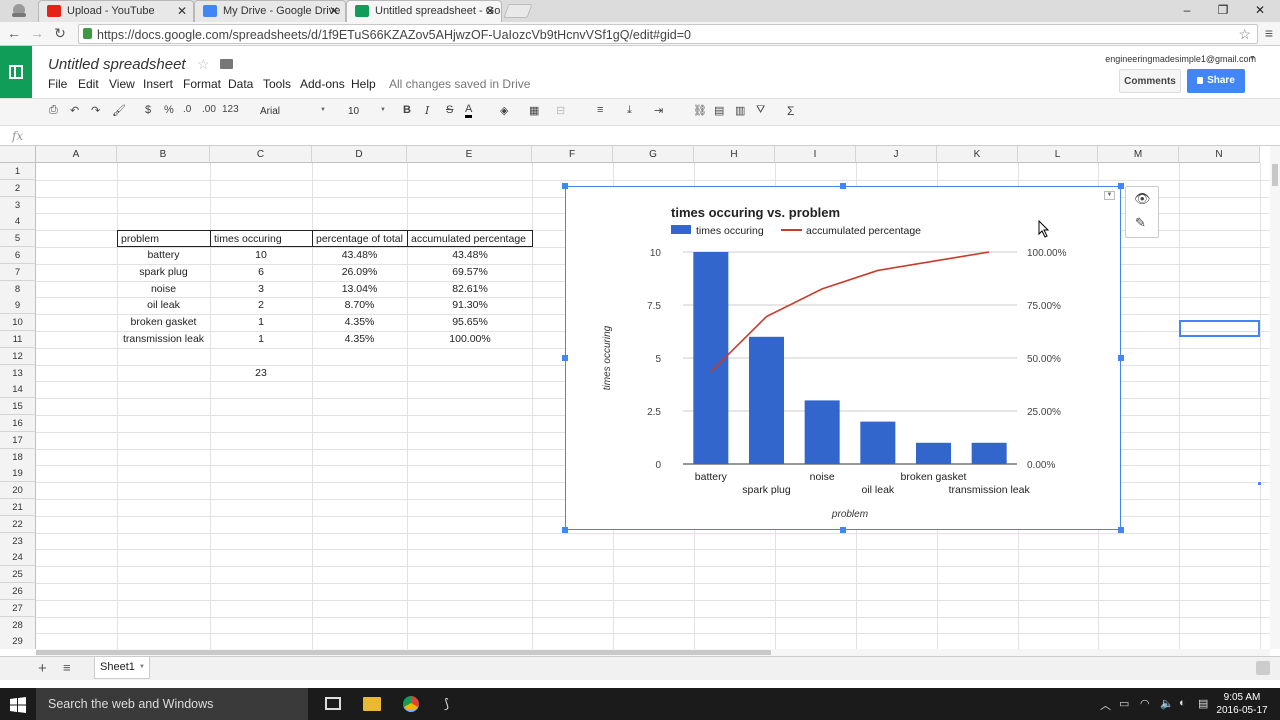 Image resolution: width=1280 pixels, height=720 pixels. Describe the element at coordinates (18, 154) in the screenshot. I see `select-all-corner` at that location.